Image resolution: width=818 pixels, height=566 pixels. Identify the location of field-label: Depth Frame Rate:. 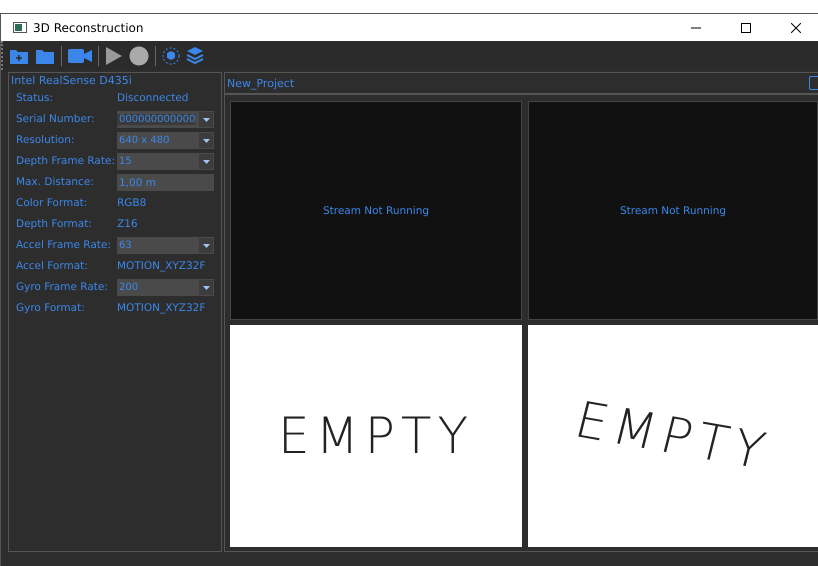
(66, 161).